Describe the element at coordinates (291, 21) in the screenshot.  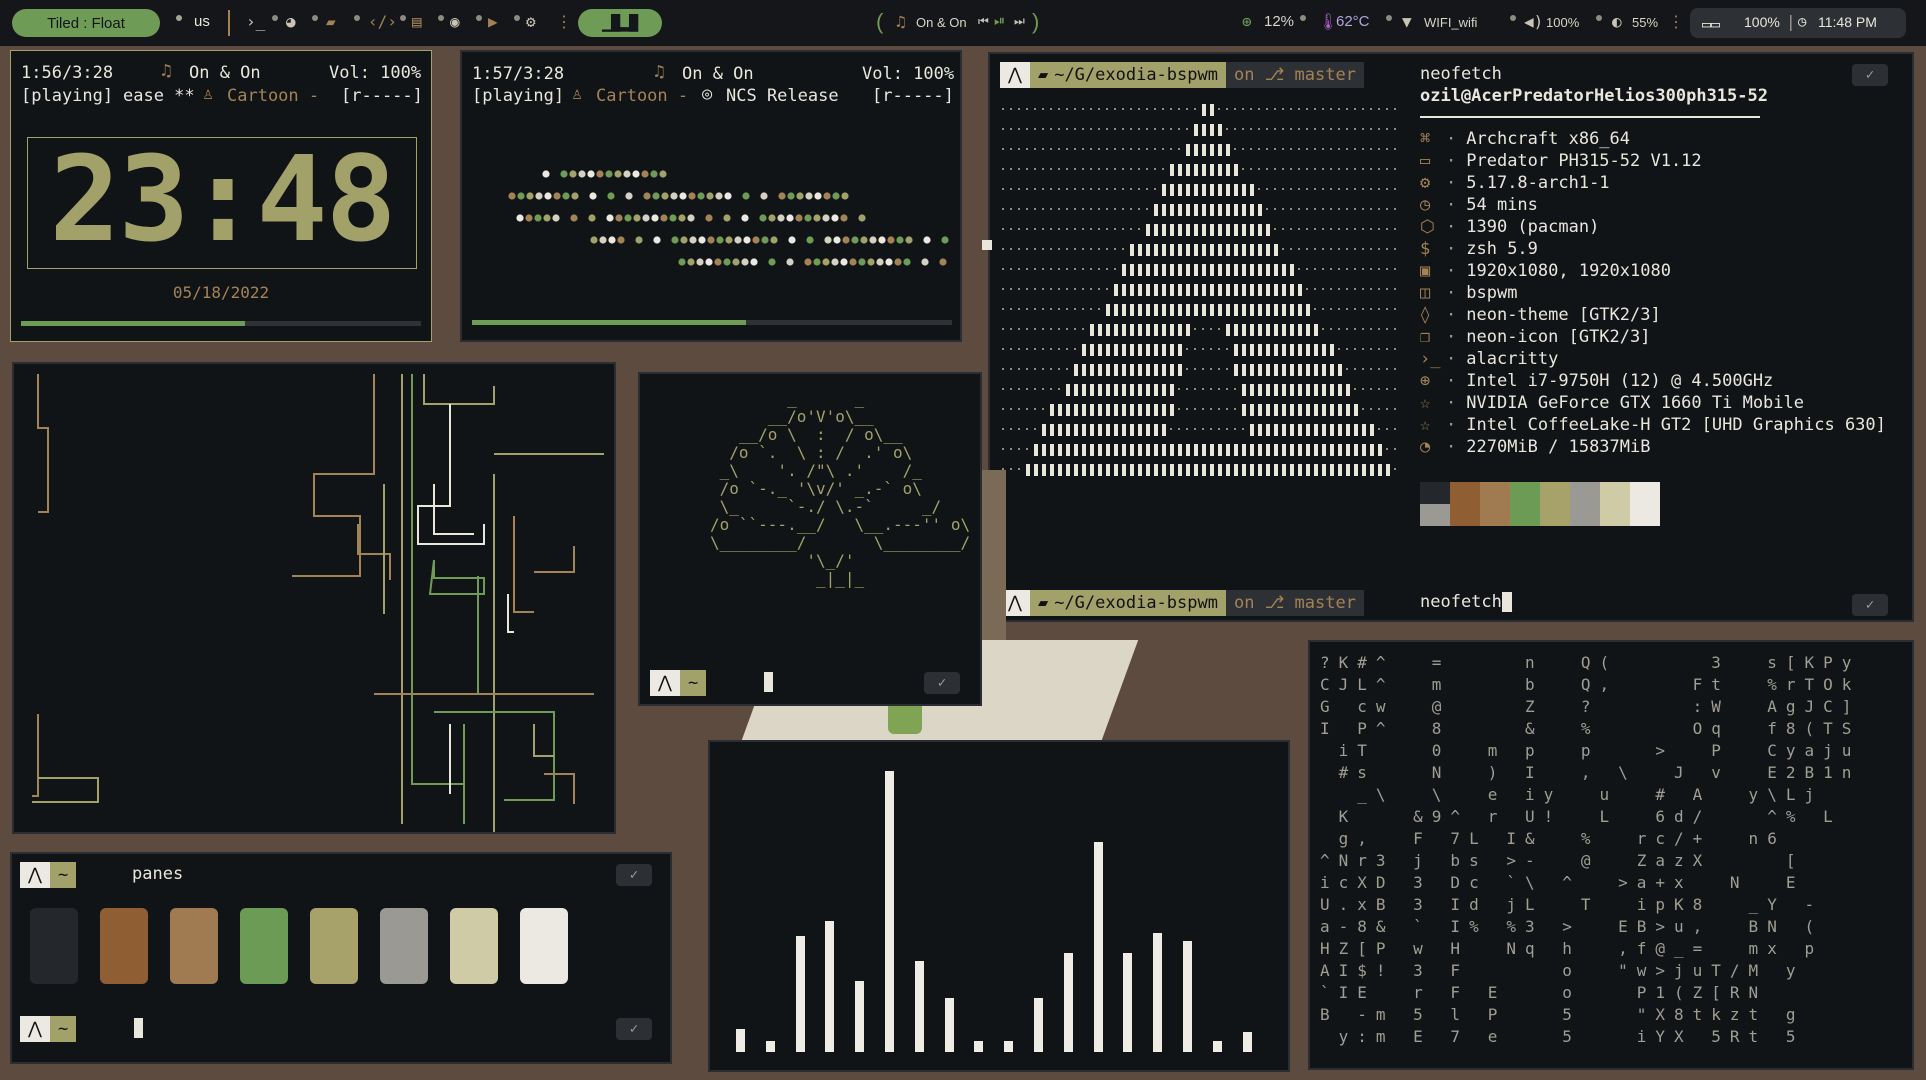
I see `firefox-icon: ◕` at that location.